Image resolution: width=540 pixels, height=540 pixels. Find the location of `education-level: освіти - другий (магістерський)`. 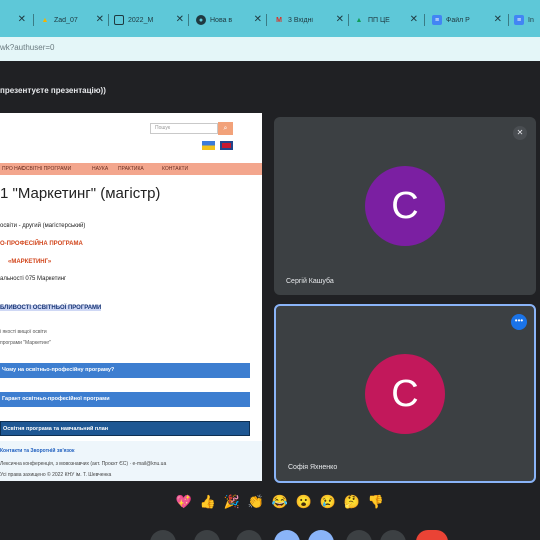

education-level: освіти - другий (магістерський) is located at coordinates (43, 226).